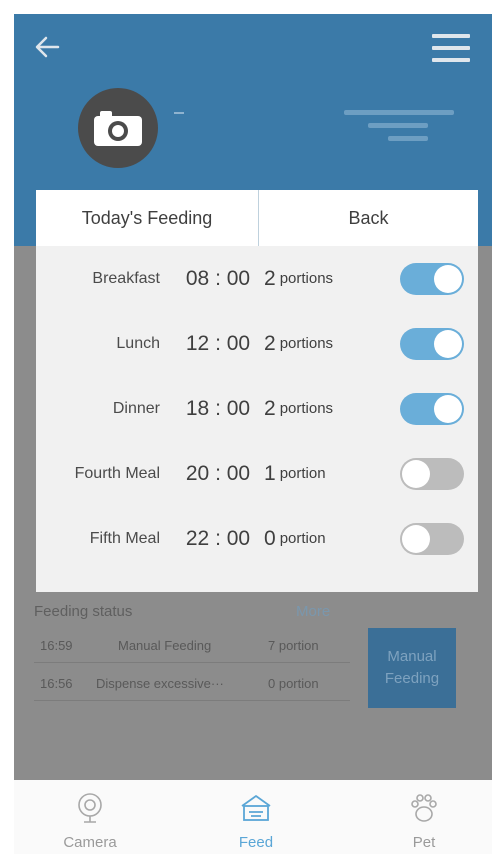 This screenshot has height=854, width=502. I want to click on meal-name: Breakfast, so click(126, 278).